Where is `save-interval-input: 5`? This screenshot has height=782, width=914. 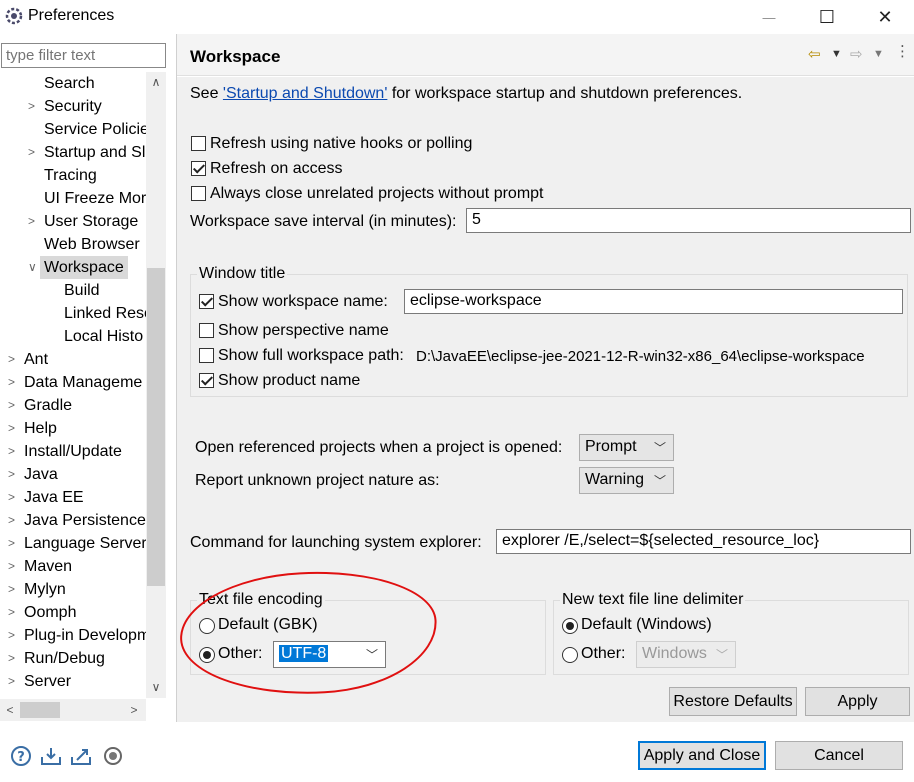 save-interval-input: 5 is located at coordinates (688, 220).